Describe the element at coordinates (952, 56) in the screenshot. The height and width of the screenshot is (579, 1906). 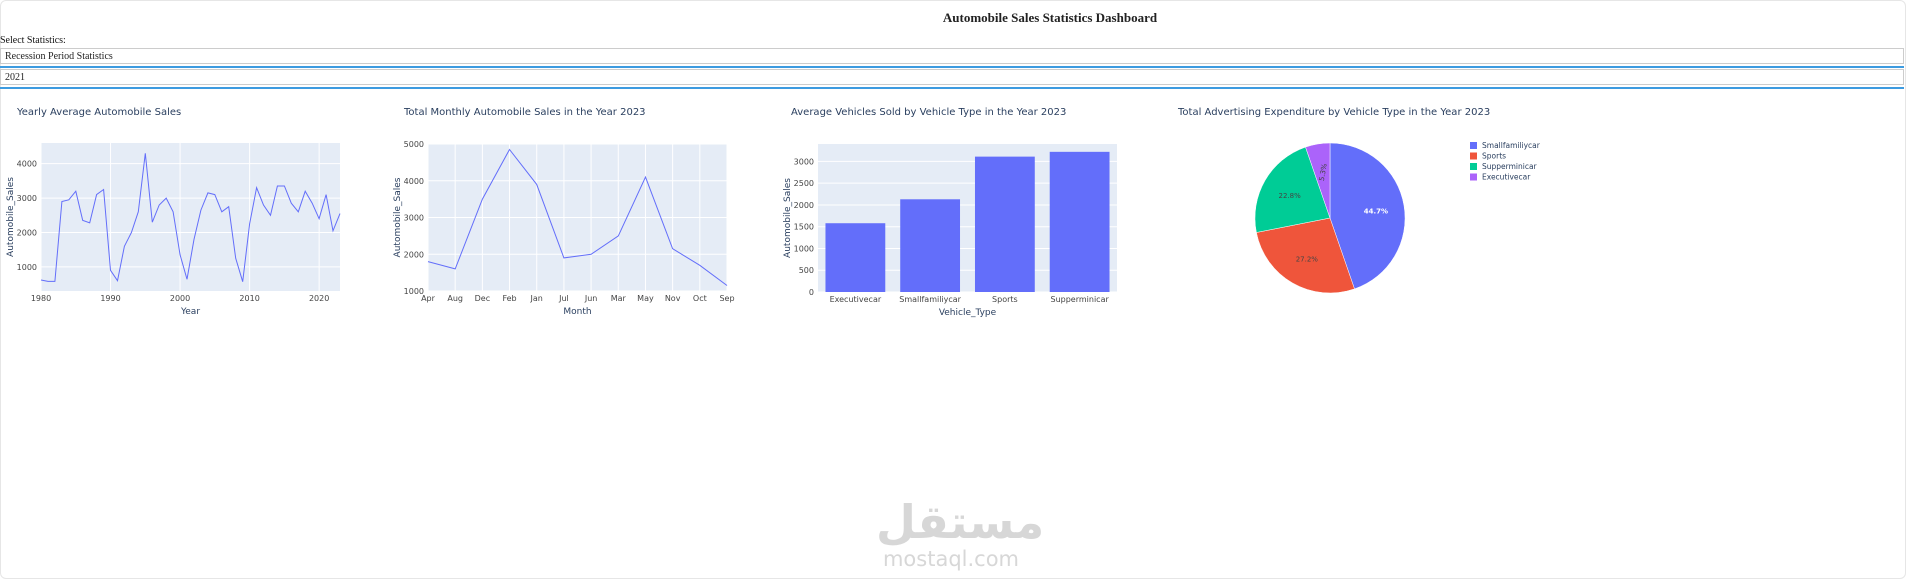
I see `statistics-dropdown: Recession Period Statistics` at that location.